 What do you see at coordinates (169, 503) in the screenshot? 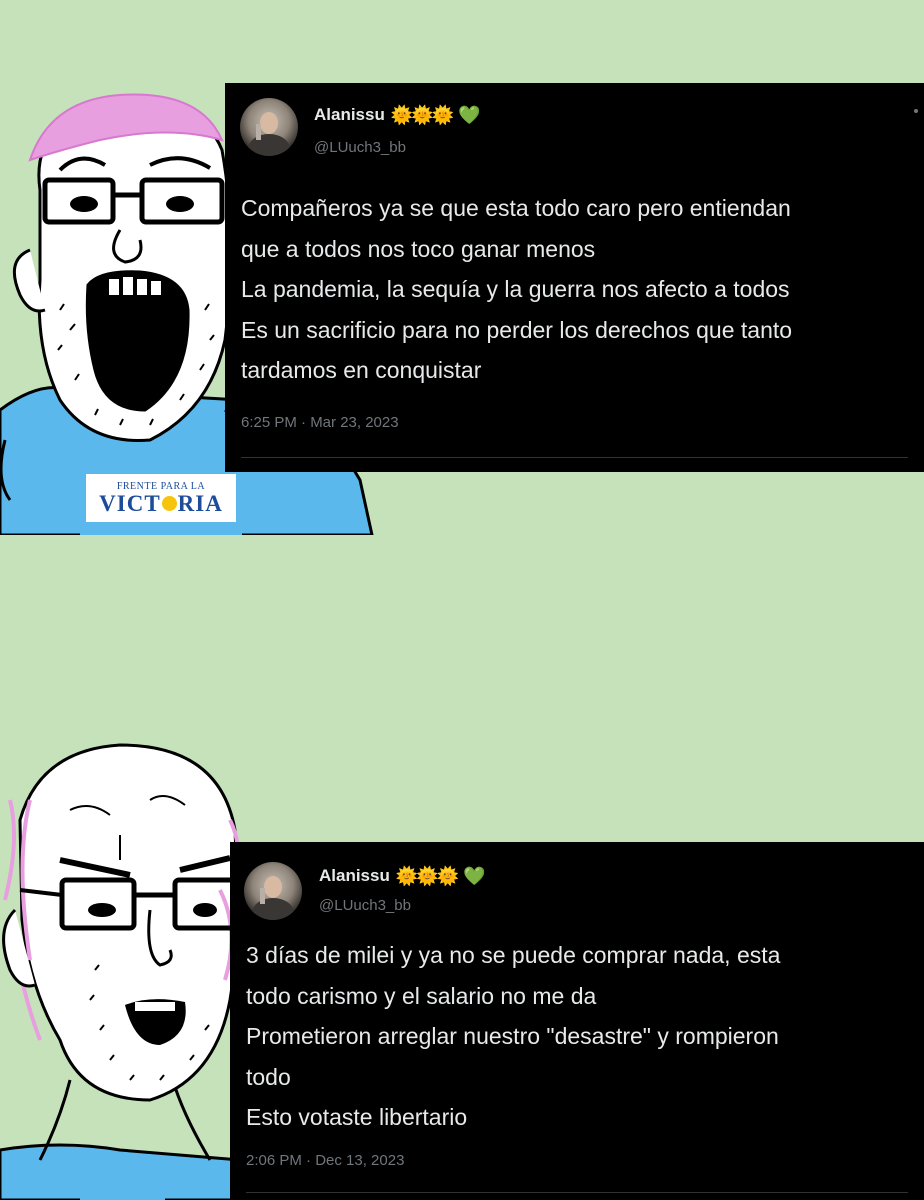
I see `sun-icon` at bounding box center [169, 503].